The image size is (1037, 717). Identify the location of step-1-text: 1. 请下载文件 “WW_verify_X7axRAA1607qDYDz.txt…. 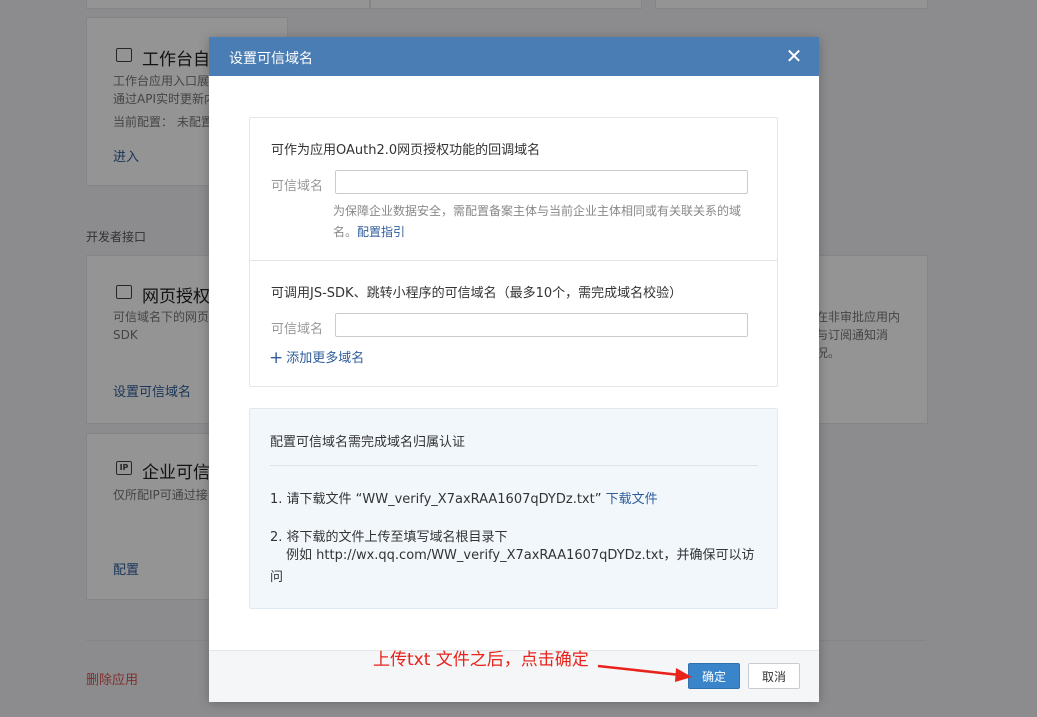
(436, 499).